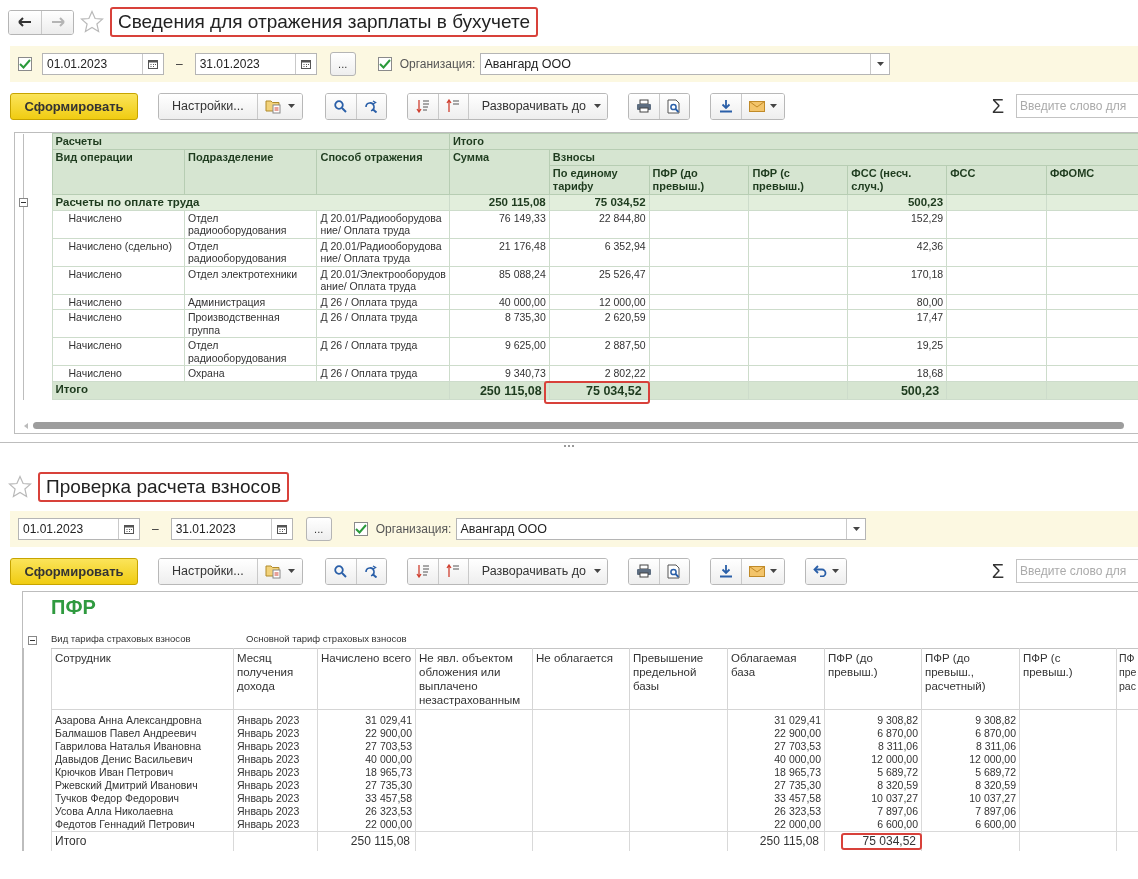 The image size is (1138, 879). Describe the element at coordinates (897, 180) in the screenshot. I see `column-header: ФСС (несч. случ.)` at that location.